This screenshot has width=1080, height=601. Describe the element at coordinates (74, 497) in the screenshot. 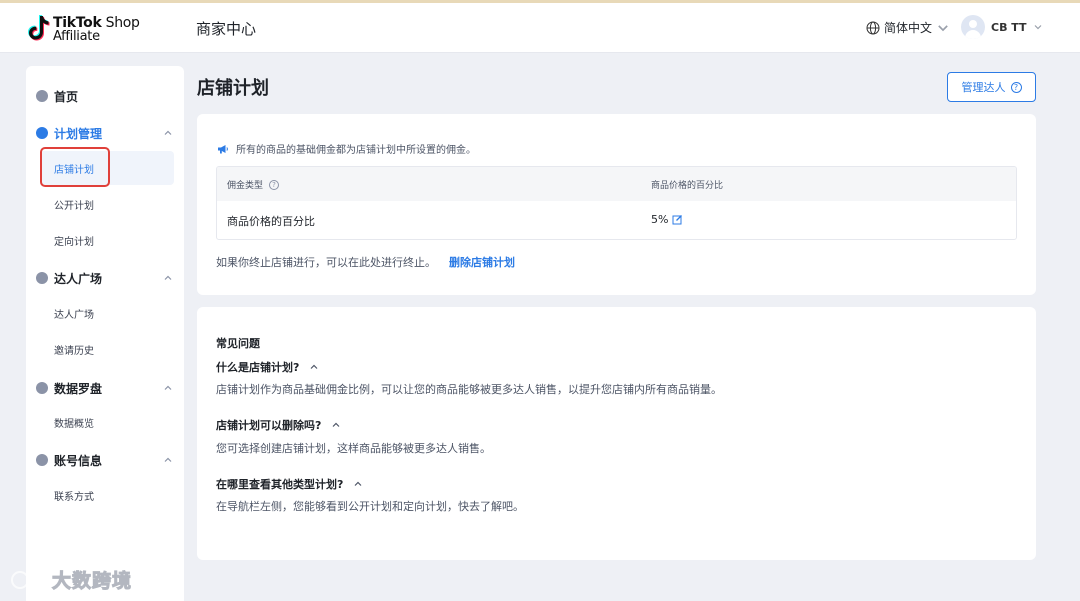

I see `sidebar-item-label: 联系方式` at that location.